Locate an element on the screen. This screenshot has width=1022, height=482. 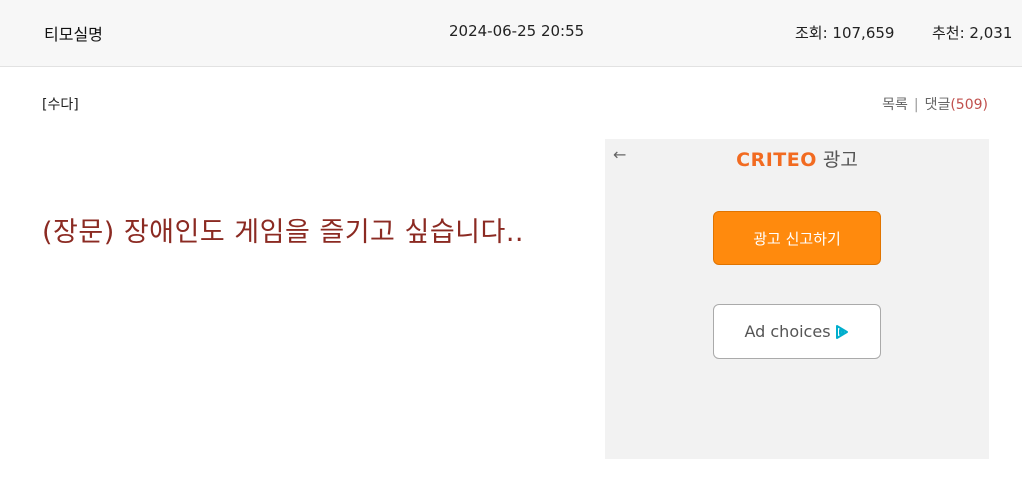
comments-count: (509) is located at coordinates (969, 105).